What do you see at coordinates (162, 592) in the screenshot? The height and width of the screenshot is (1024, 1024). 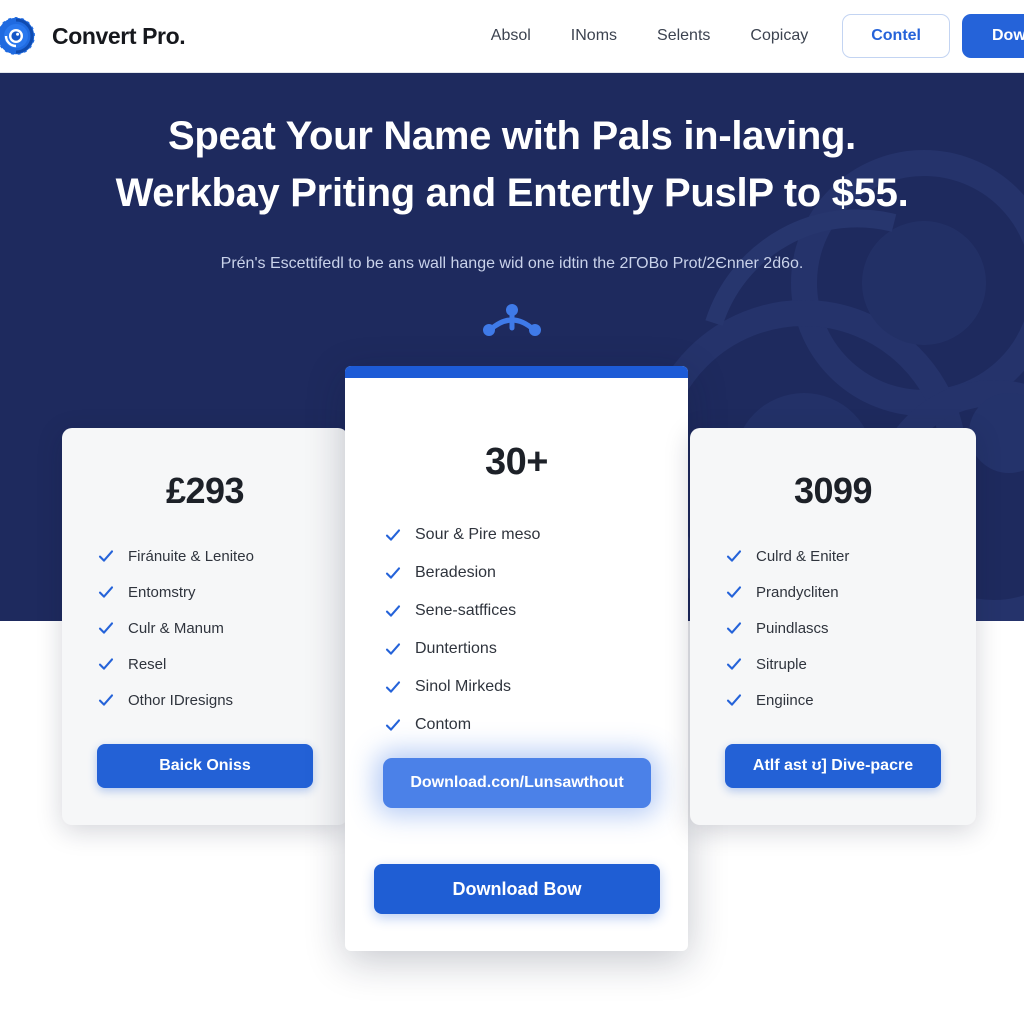 I see `feature-label: Entomstry` at bounding box center [162, 592].